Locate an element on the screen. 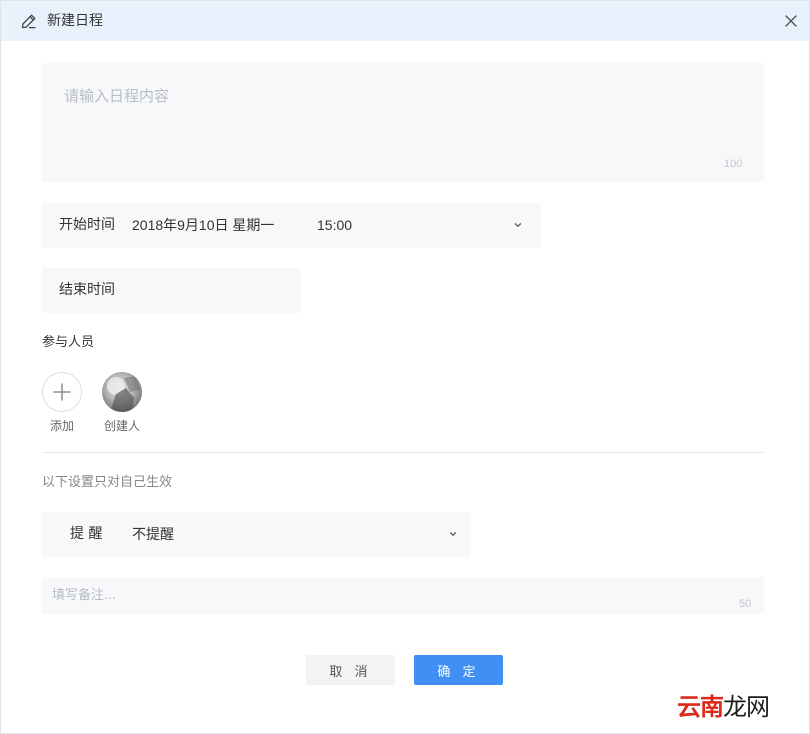 The height and width of the screenshot is (734, 810). add-participant-label: 添加 is located at coordinates (61, 426).